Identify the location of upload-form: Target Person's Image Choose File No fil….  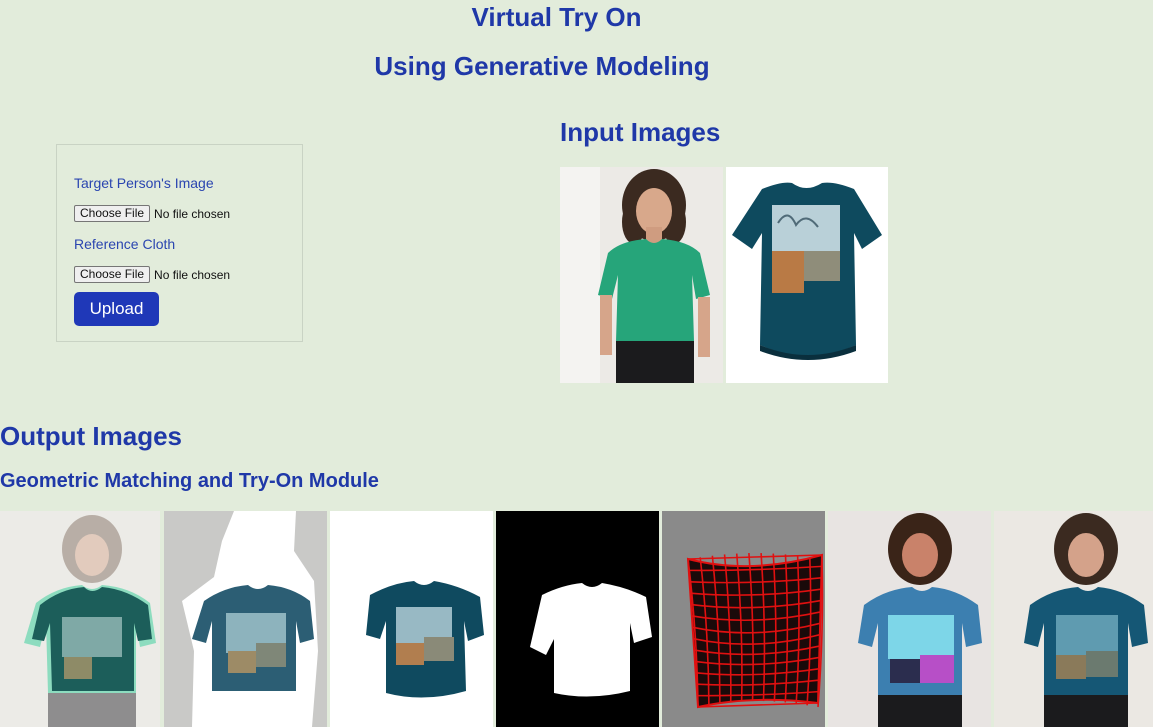
(179, 243).